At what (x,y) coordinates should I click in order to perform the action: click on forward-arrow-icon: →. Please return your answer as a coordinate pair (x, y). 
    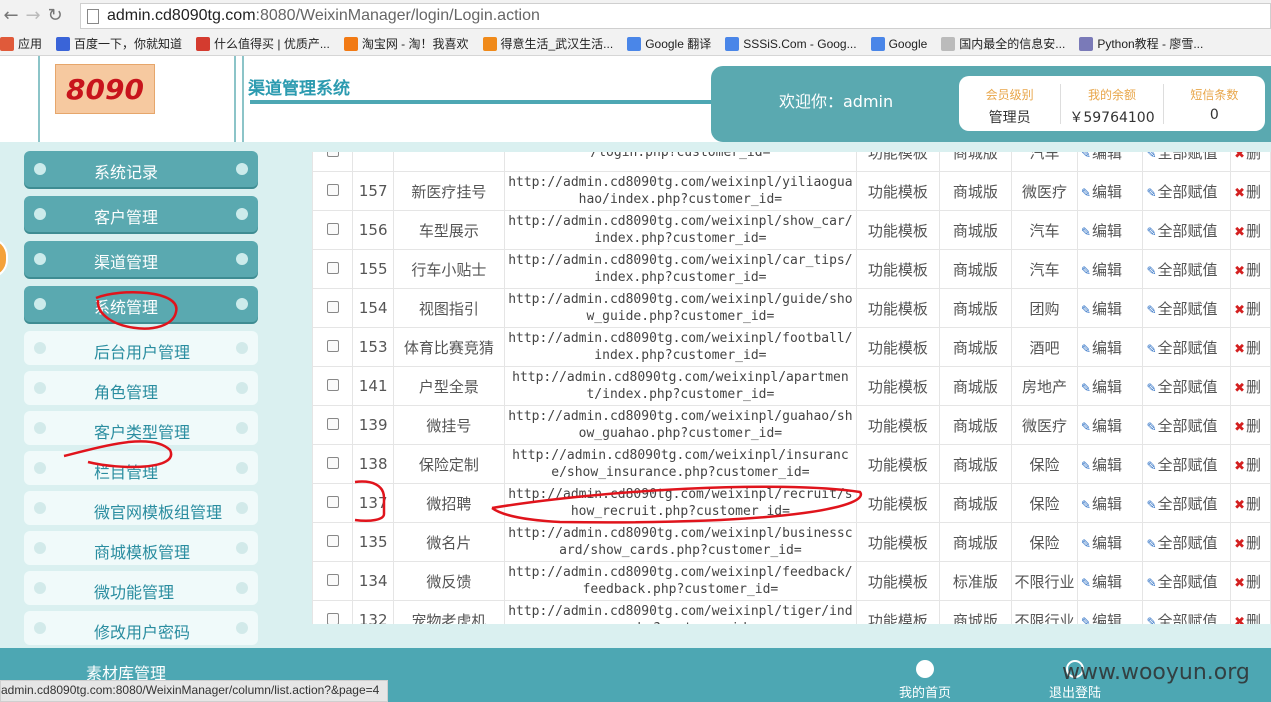
    Looking at the image, I should click on (33, 16).